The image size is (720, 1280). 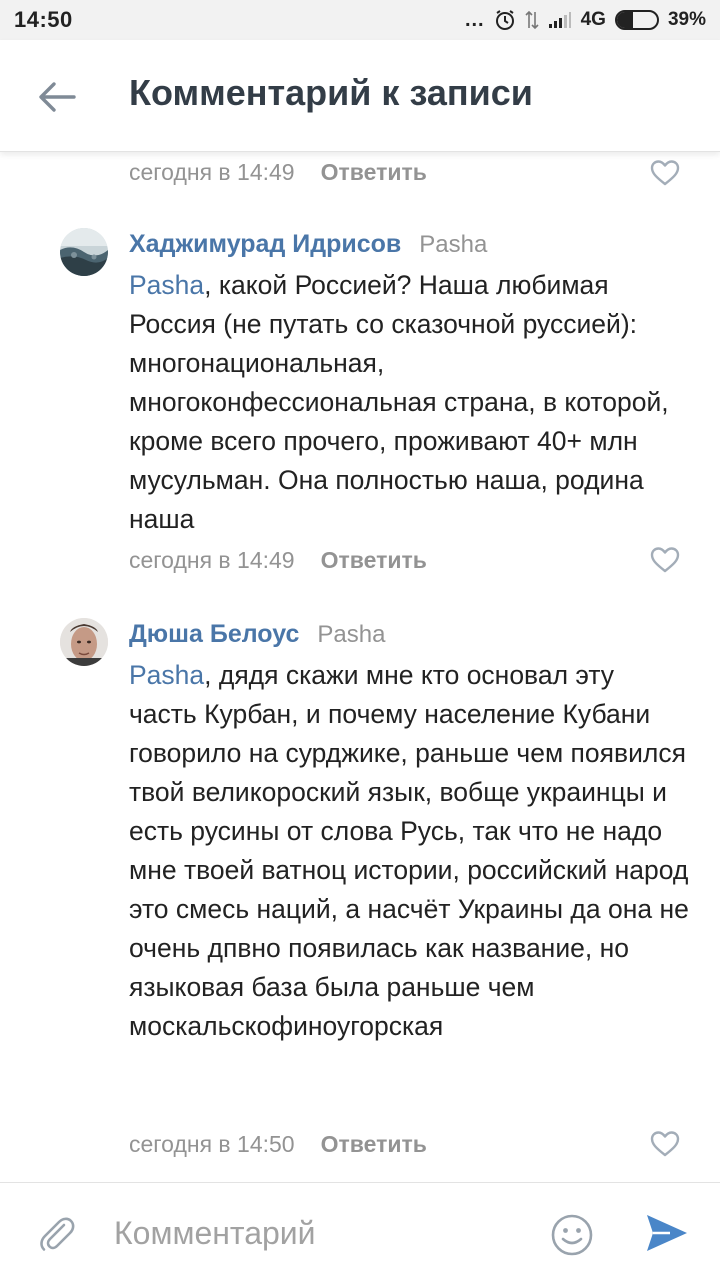 I want to click on comment-meta: сегодня в 14:50 Ответить, so click(x=404, y=1144).